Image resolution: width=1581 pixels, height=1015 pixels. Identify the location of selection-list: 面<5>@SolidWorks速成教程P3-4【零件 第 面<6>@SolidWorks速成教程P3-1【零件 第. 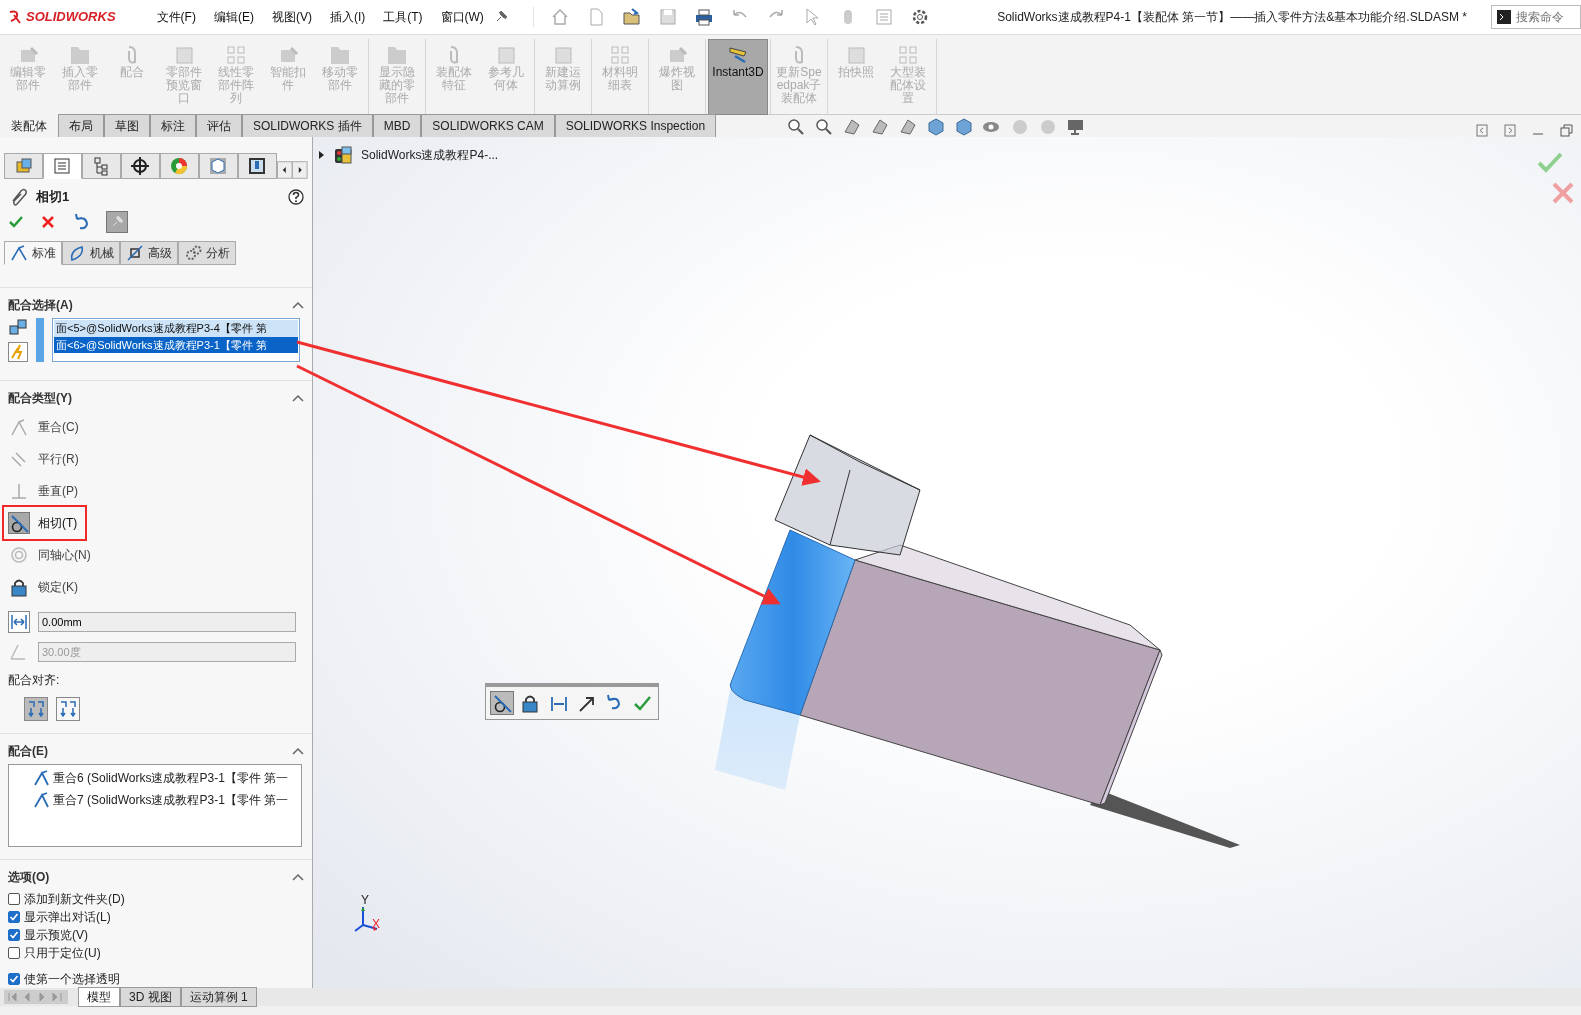
(176, 340).